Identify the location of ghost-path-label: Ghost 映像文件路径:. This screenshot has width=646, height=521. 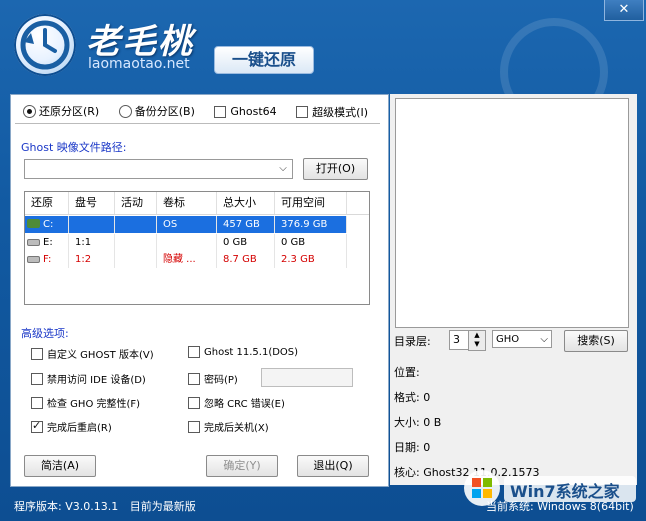
(74, 147).